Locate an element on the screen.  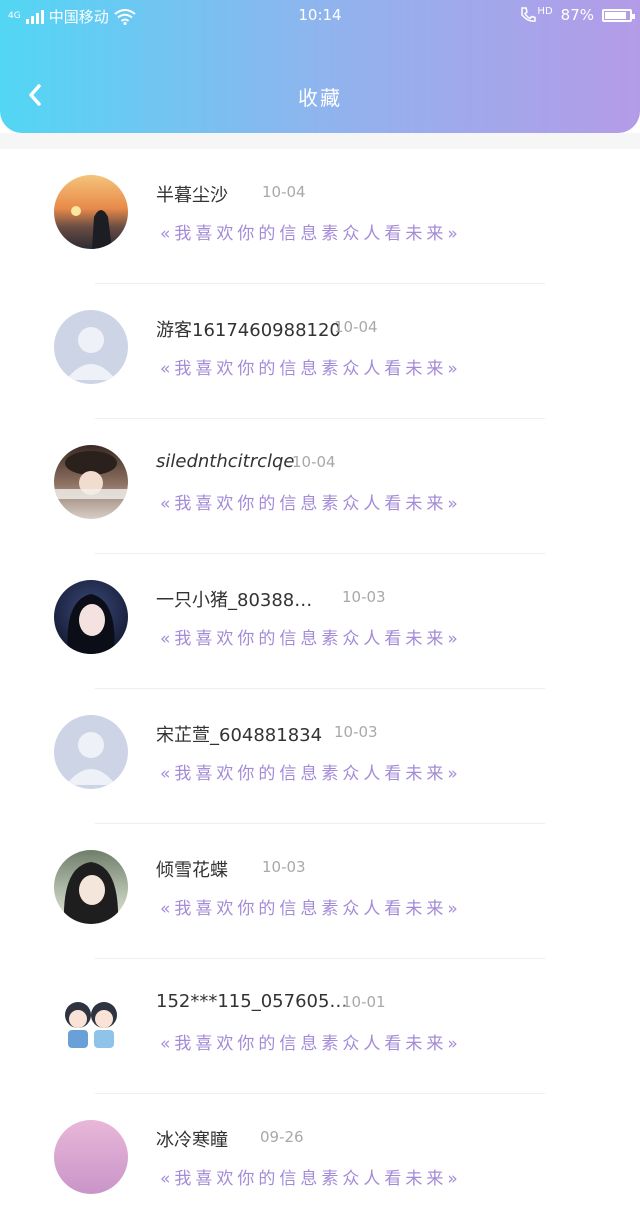
item-date: 09-26 is located at coordinates (282, 1137).